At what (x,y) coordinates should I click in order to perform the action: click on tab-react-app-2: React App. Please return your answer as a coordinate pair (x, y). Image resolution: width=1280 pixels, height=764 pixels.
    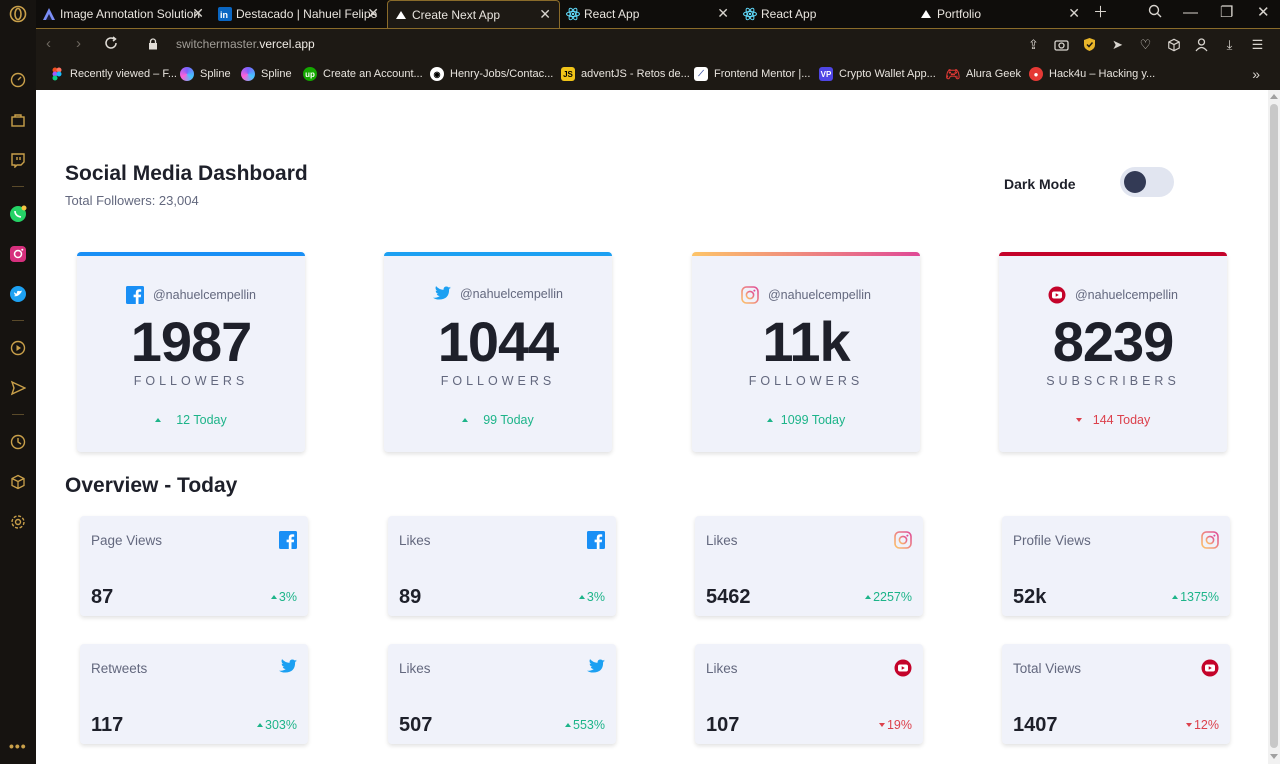
    Looking at the image, I should click on (825, 14).